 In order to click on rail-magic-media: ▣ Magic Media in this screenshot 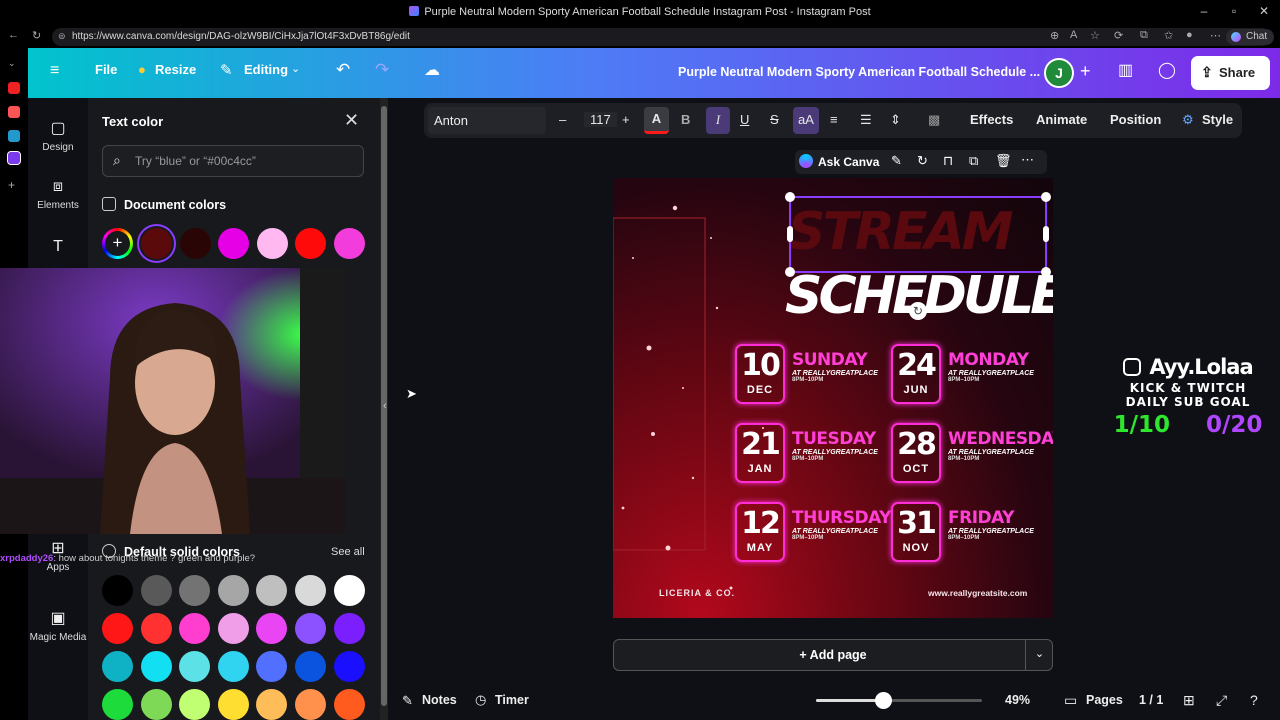, I will do `click(58, 625)`.